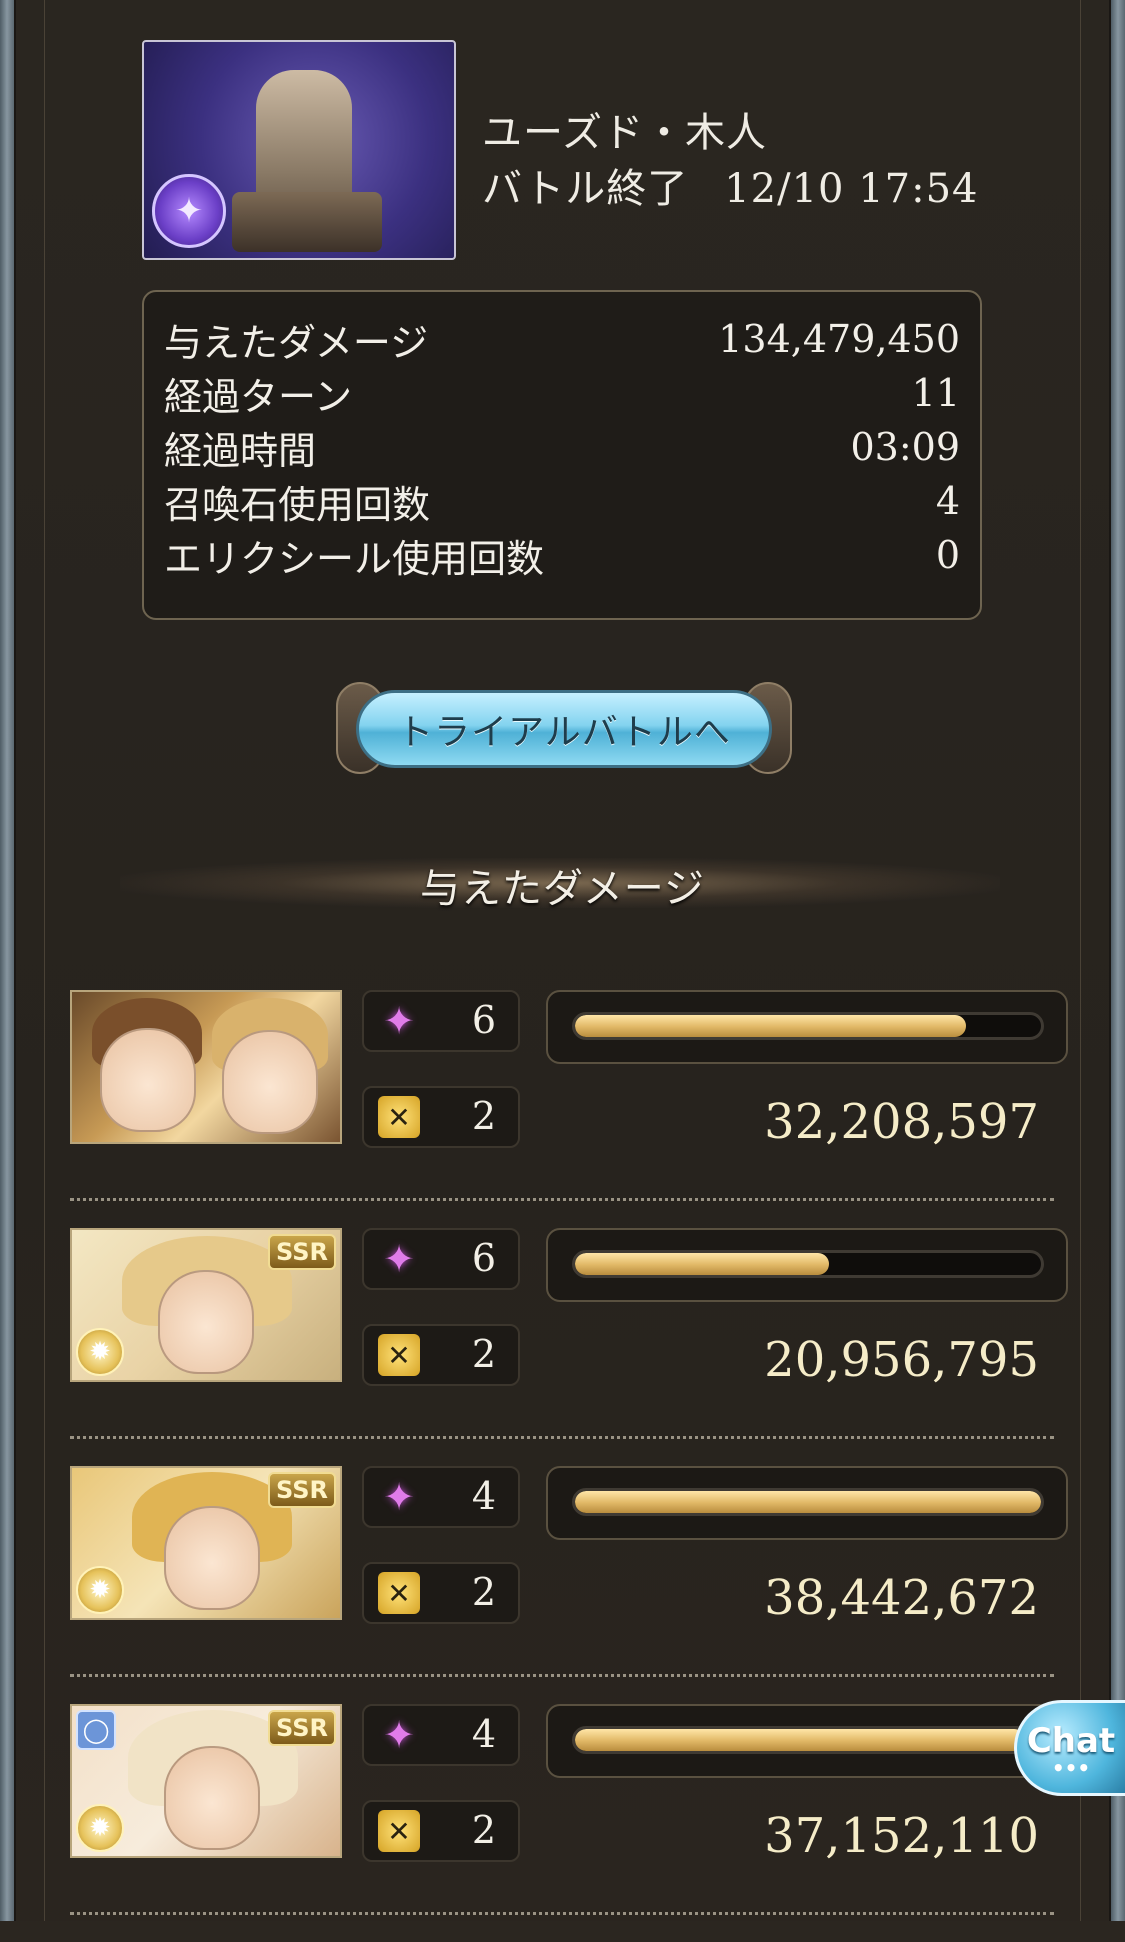 The image size is (1125, 1942). I want to click on stat-row-elixirs: エリクシール使用回数 0, so click(562, 555).